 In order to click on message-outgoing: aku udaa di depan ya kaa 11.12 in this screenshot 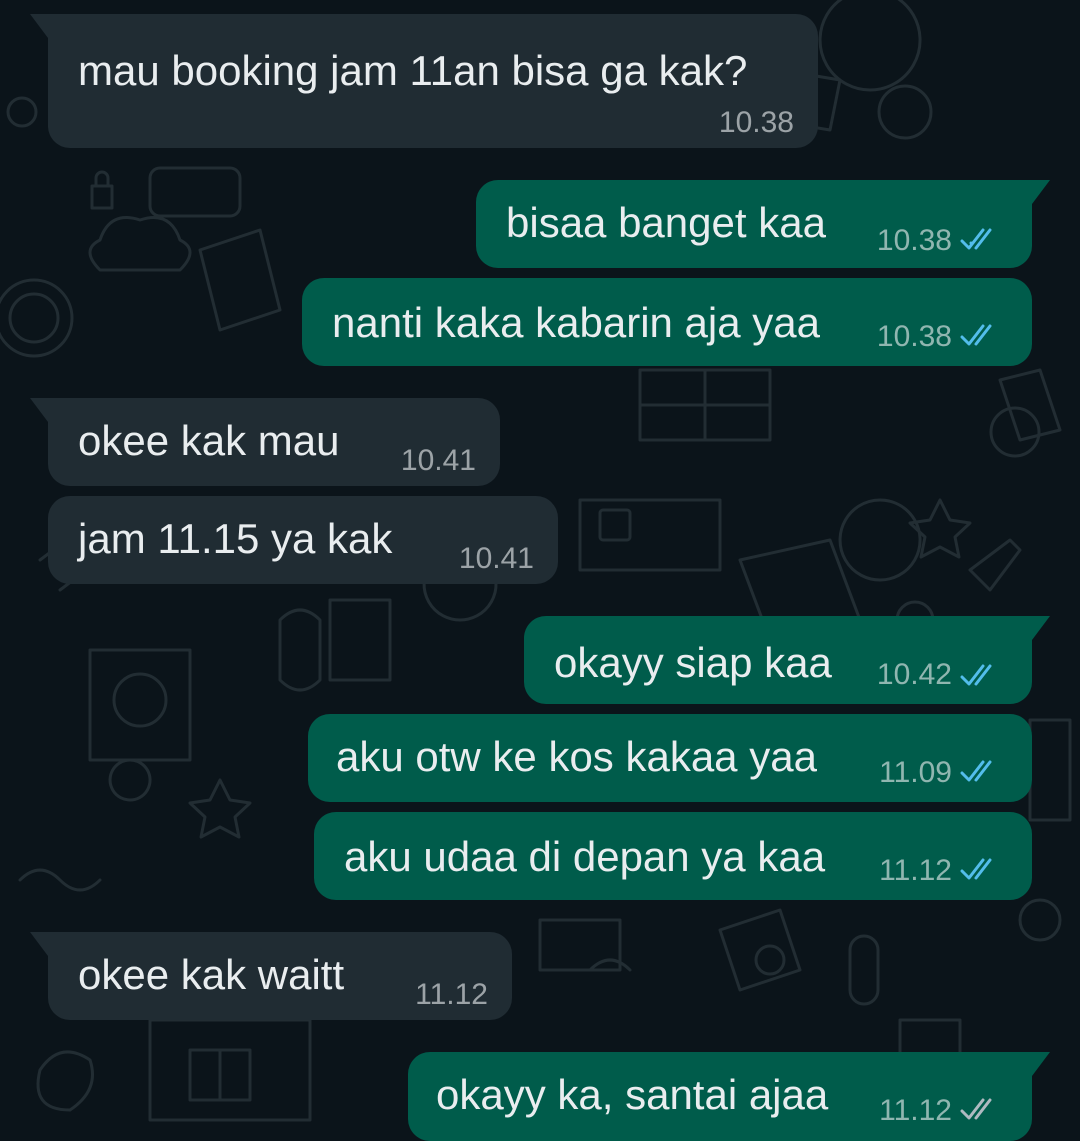, I will do `click(673, 856)`.